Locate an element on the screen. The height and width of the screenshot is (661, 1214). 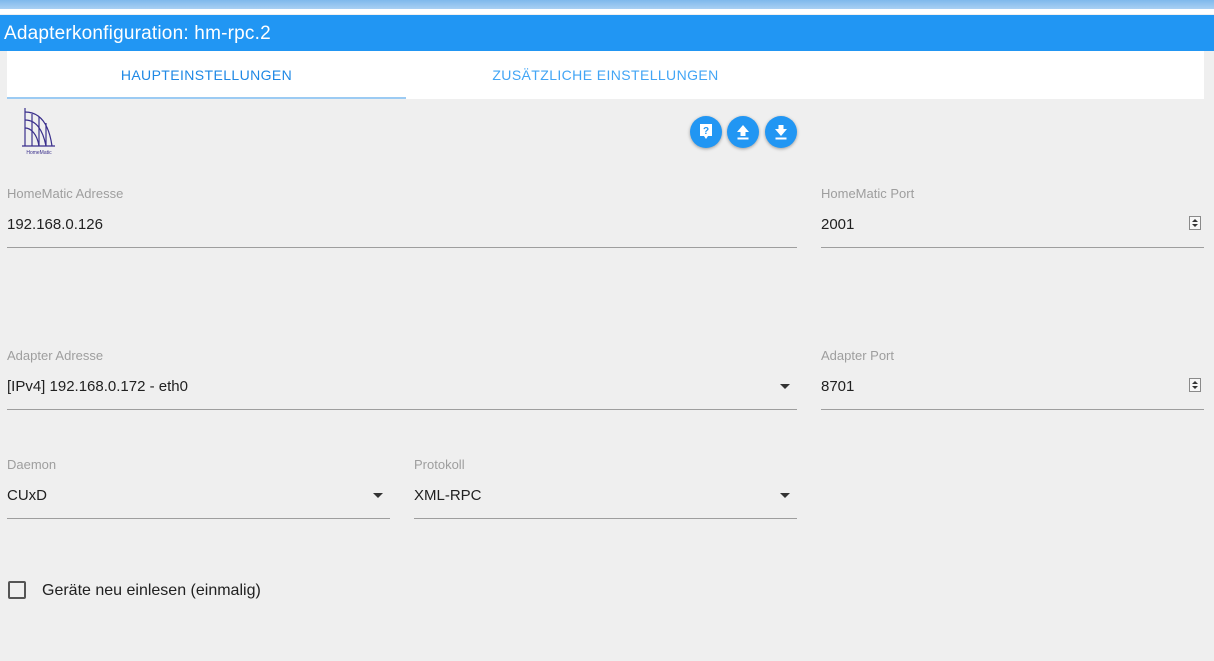
upload-button is located at coordinates (743, 132).